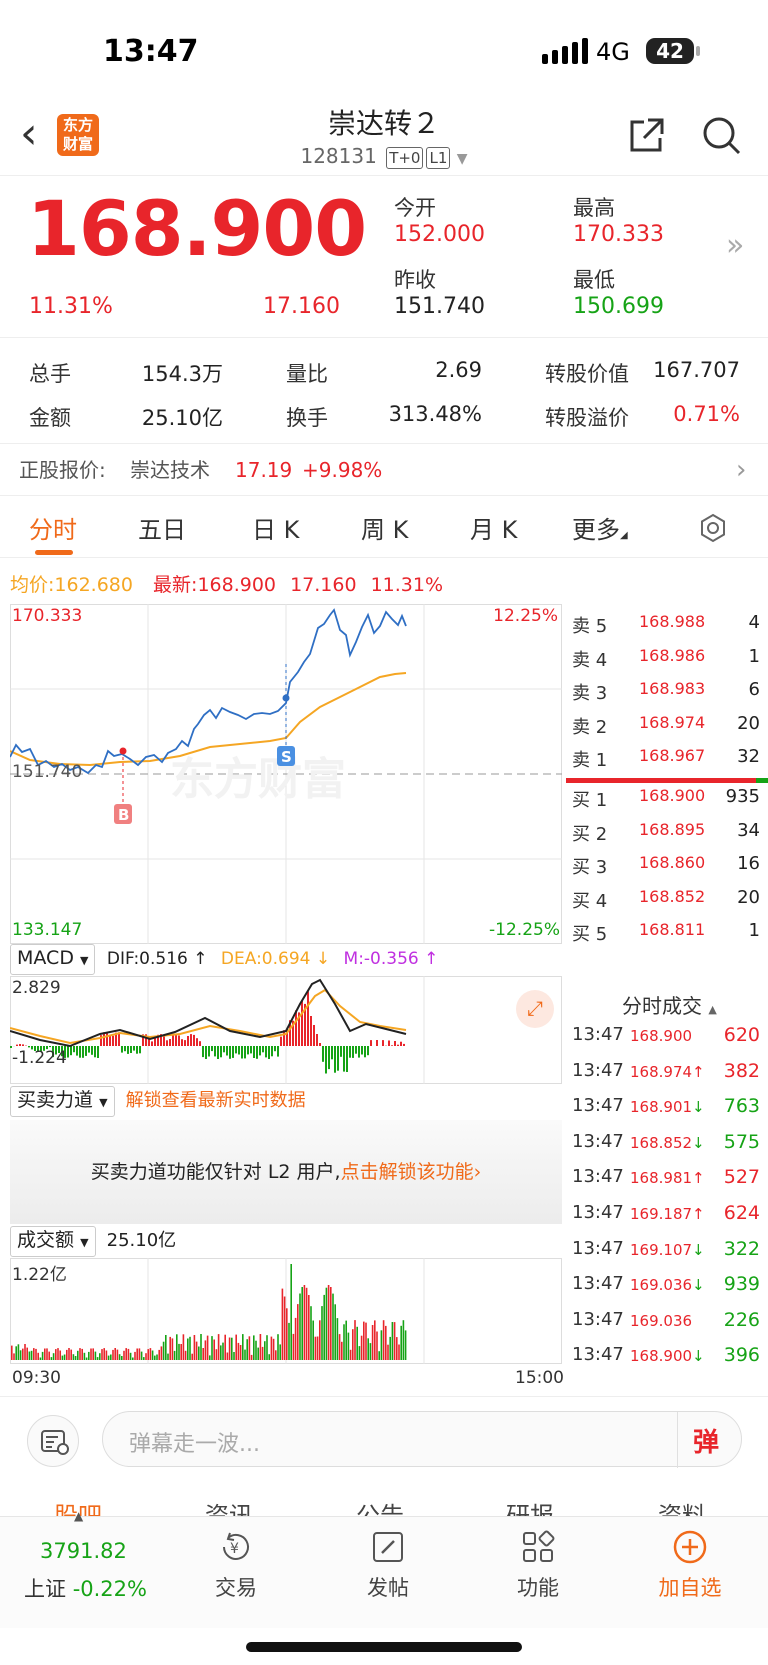  I want to click on bid-row: 买 3 168.860 16, so click(670, 870).